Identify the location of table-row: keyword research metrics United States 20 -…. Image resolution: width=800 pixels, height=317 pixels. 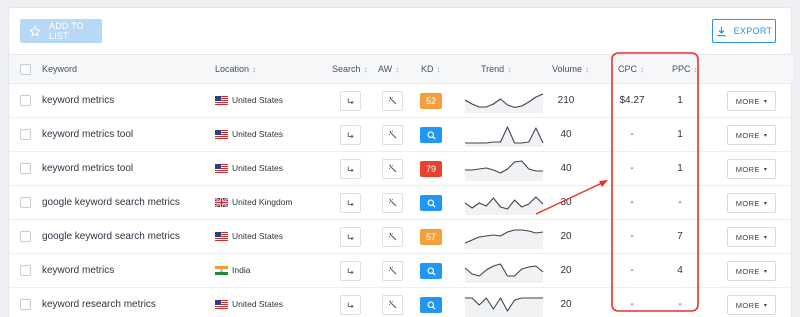
(401, 302).